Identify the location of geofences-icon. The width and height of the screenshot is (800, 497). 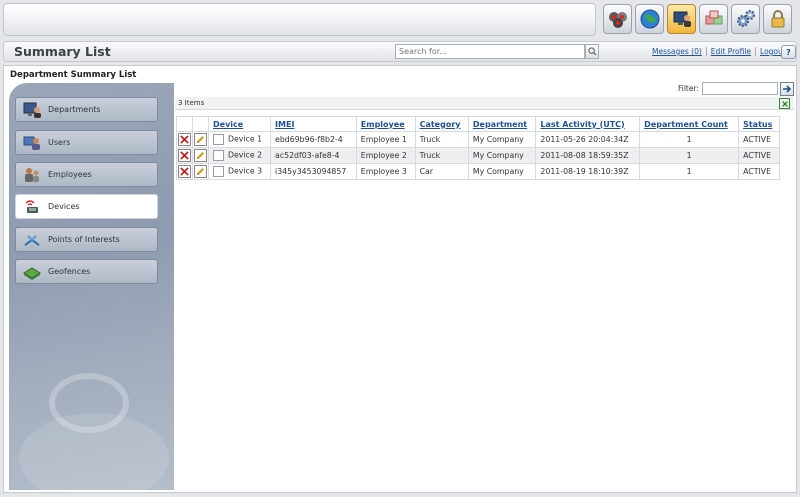
(32, 272).